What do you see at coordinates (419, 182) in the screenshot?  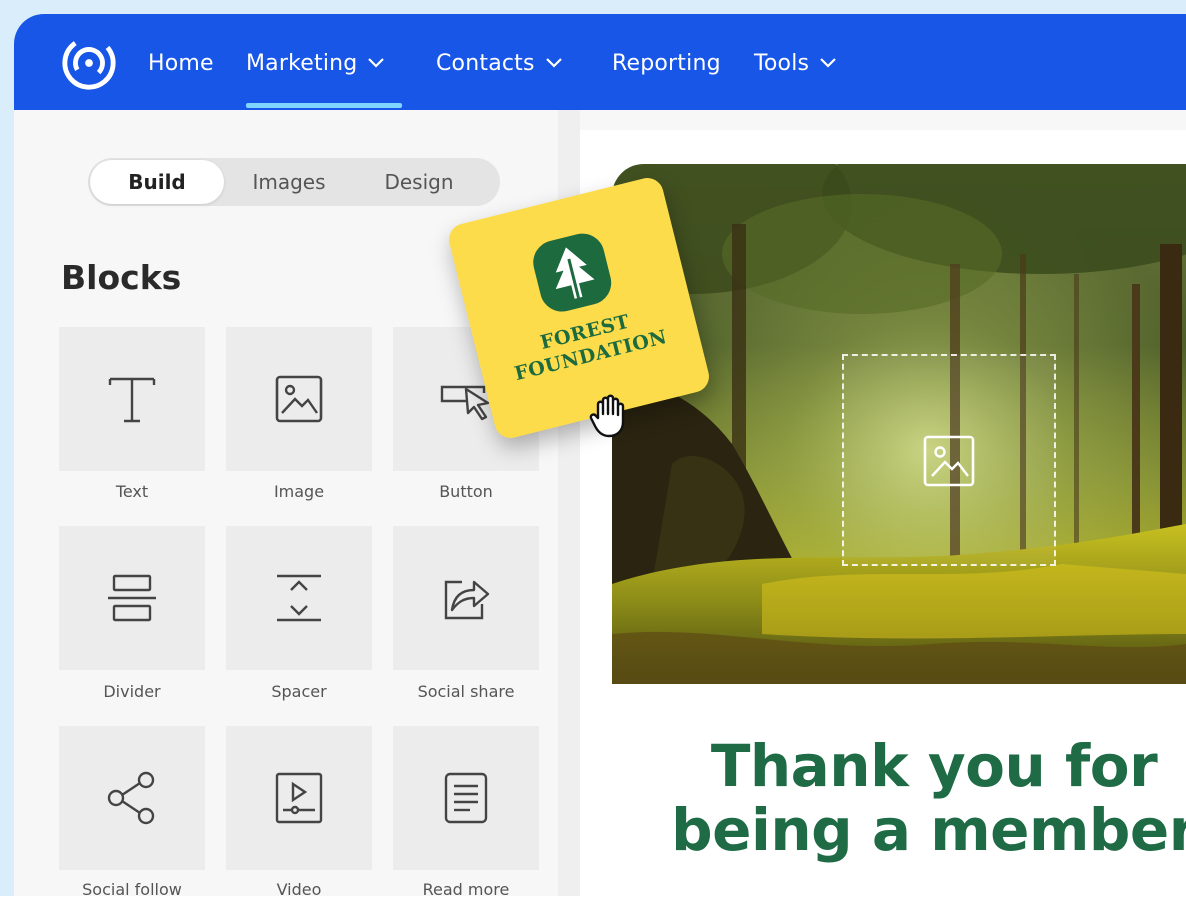 I see `tab-design: Design` at bounding box center [419, 182].